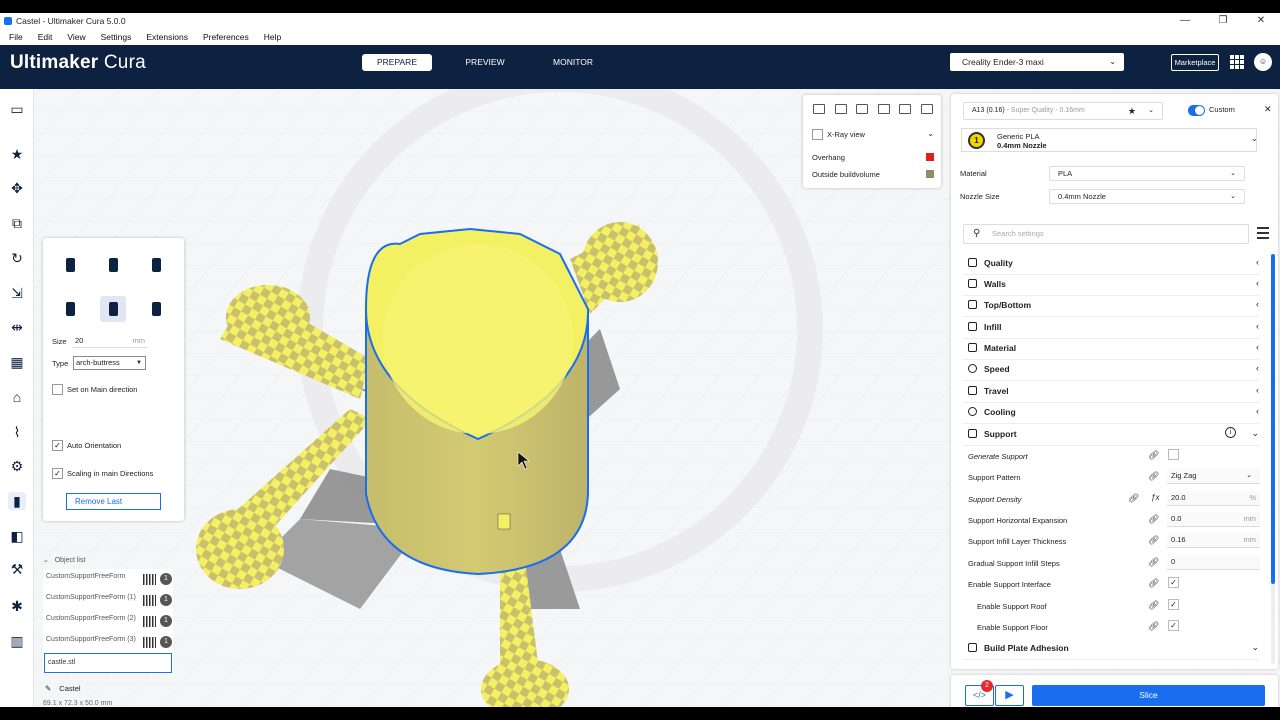 The height and width of the screenshot is (720, 1280). What do you see at coordinates (45, 37) in the screenshot?
I see `menu-edit: Edit` at bounding box center [45, 37].